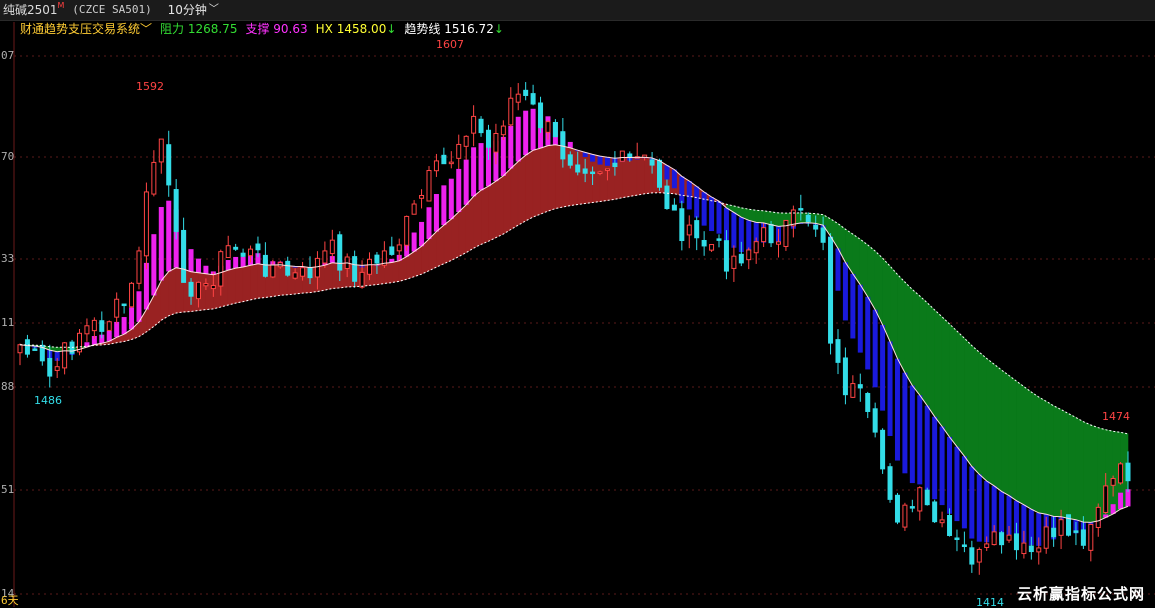 The width and height of the screenshot is (1155, 608). Describe the element at coordinates (199, 29) in the screenshot. I see `legend-item-0: 阻力 1268.75` at that location.